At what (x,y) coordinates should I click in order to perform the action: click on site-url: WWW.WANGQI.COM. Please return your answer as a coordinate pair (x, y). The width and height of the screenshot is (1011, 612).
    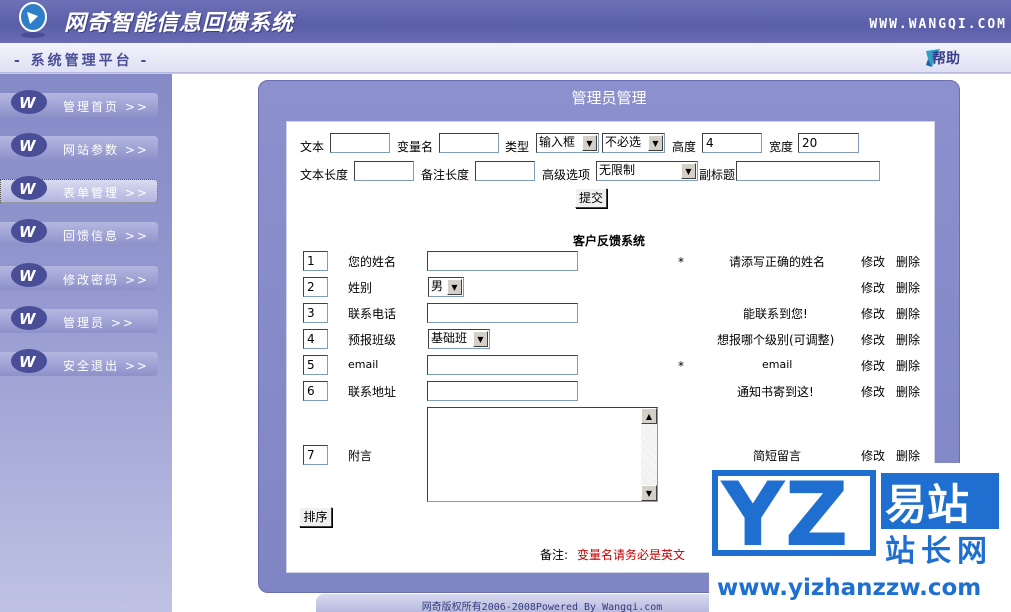
    Looking at the image, I should click on (938, 24).